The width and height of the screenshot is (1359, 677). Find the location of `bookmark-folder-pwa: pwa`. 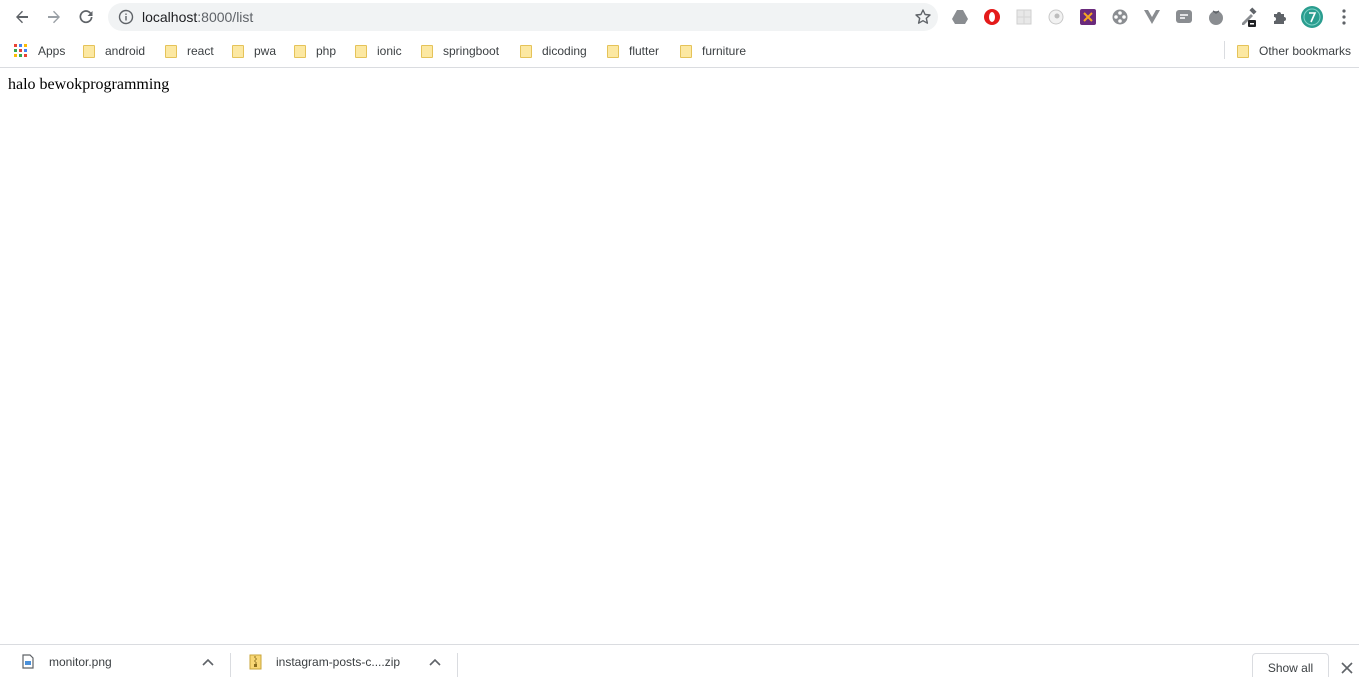

bookmark-folder-pwa: pwa is located at coordinates (254, 51).